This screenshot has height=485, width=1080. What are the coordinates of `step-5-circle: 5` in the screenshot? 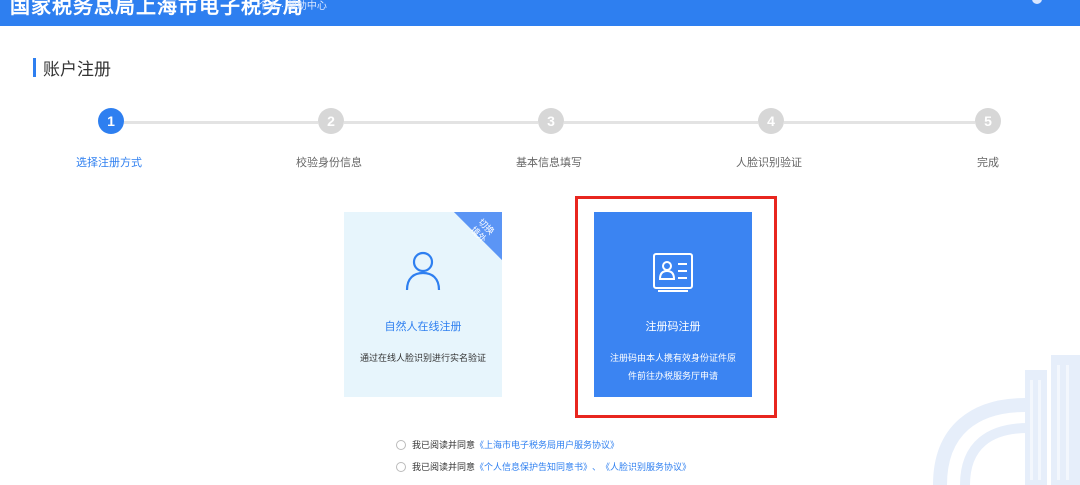 It's located at (988, 121).